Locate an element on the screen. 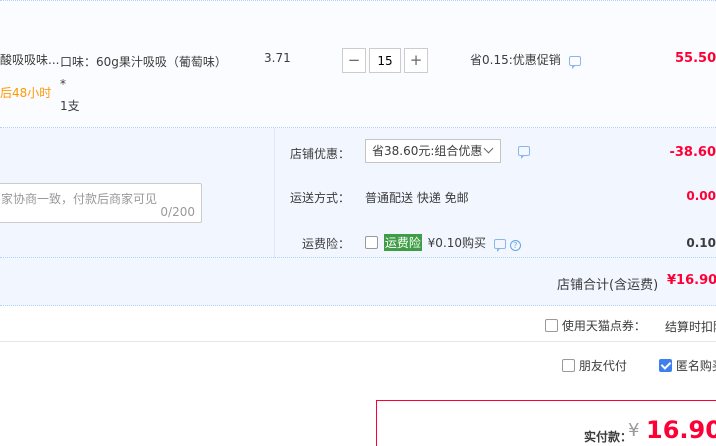 The width and height of the screenshot is (716, 446). shipping-insurance-option: 运费险 ¥0.10购买 ? is located at coordinates (443, 243).